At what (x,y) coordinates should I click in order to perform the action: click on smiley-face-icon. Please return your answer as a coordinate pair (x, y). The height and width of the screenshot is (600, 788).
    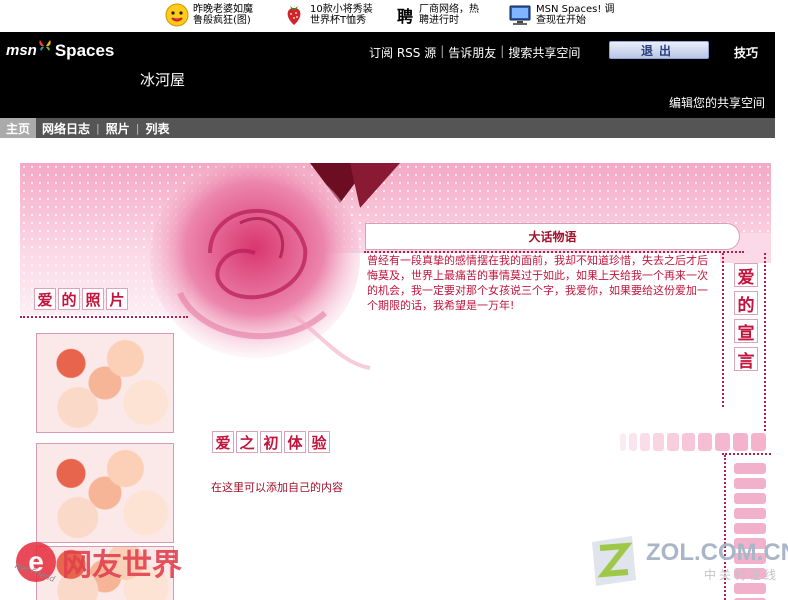
    Looking at the image, I should click on (177, 15).